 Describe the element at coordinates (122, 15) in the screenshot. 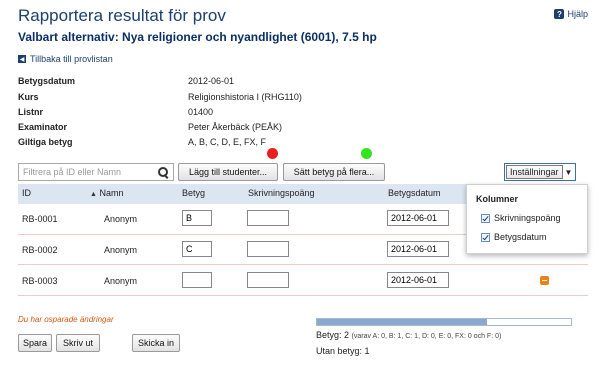

I see `page-title: Rapportera resultat för prov` at that location.